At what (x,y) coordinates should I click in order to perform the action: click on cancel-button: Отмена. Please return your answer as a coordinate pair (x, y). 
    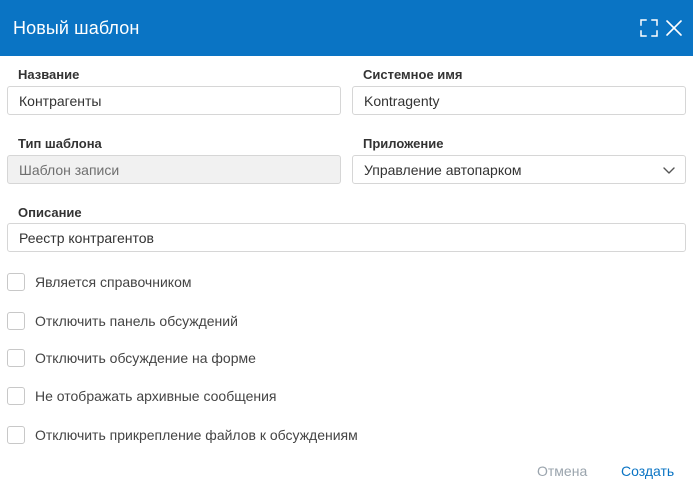
    Looking at the image, I should click on (562, 471).